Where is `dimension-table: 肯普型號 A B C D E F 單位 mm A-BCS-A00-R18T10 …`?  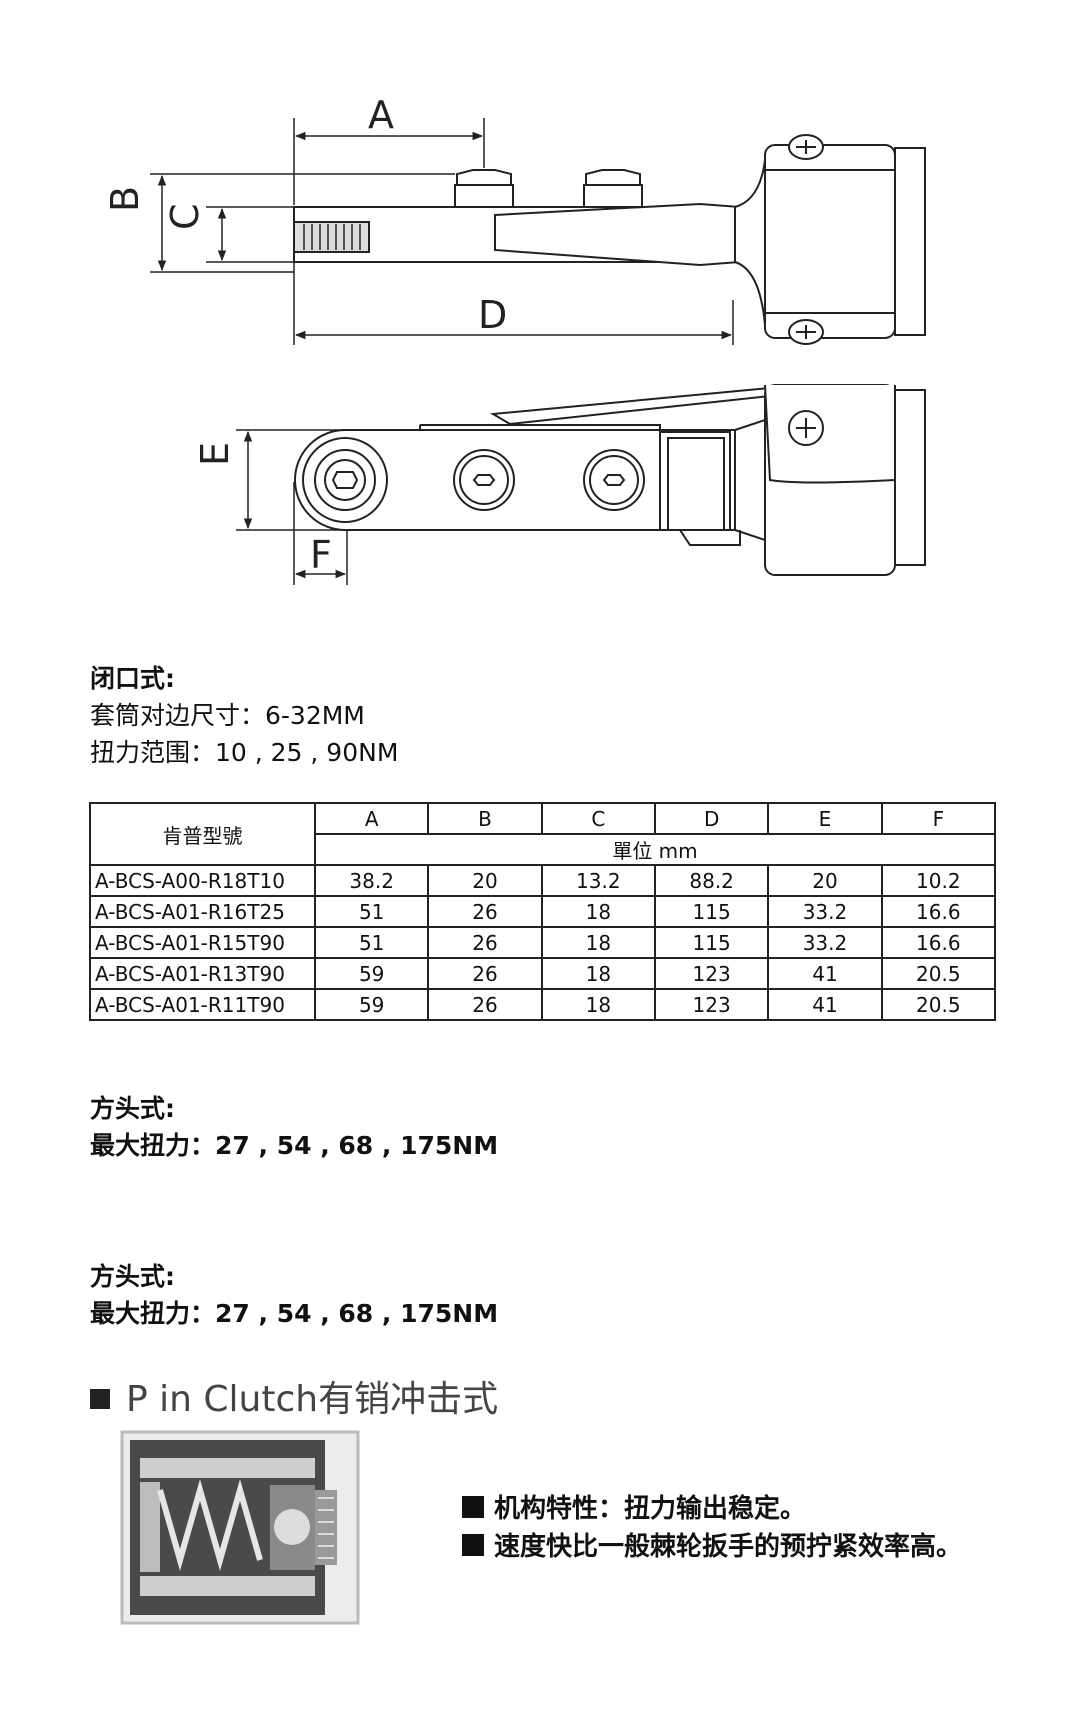
dimension-table: 肯普型號 A B C D E F 單位 mm A-BCS-A00-R18T10 … is located at coordinates (543, 911).